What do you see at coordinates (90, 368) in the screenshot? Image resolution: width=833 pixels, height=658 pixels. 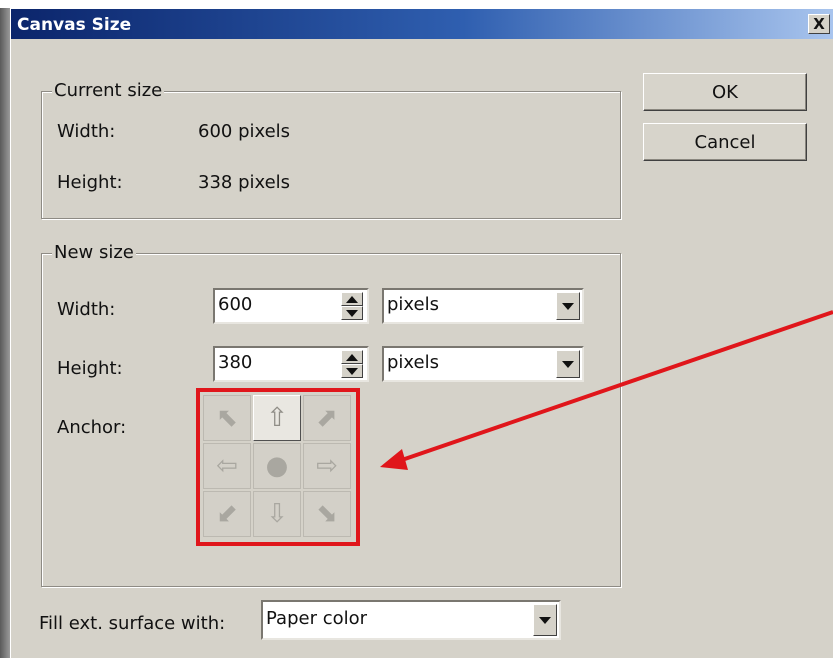 I see `new-height-label: Height:` at bounding box center [90, 368].